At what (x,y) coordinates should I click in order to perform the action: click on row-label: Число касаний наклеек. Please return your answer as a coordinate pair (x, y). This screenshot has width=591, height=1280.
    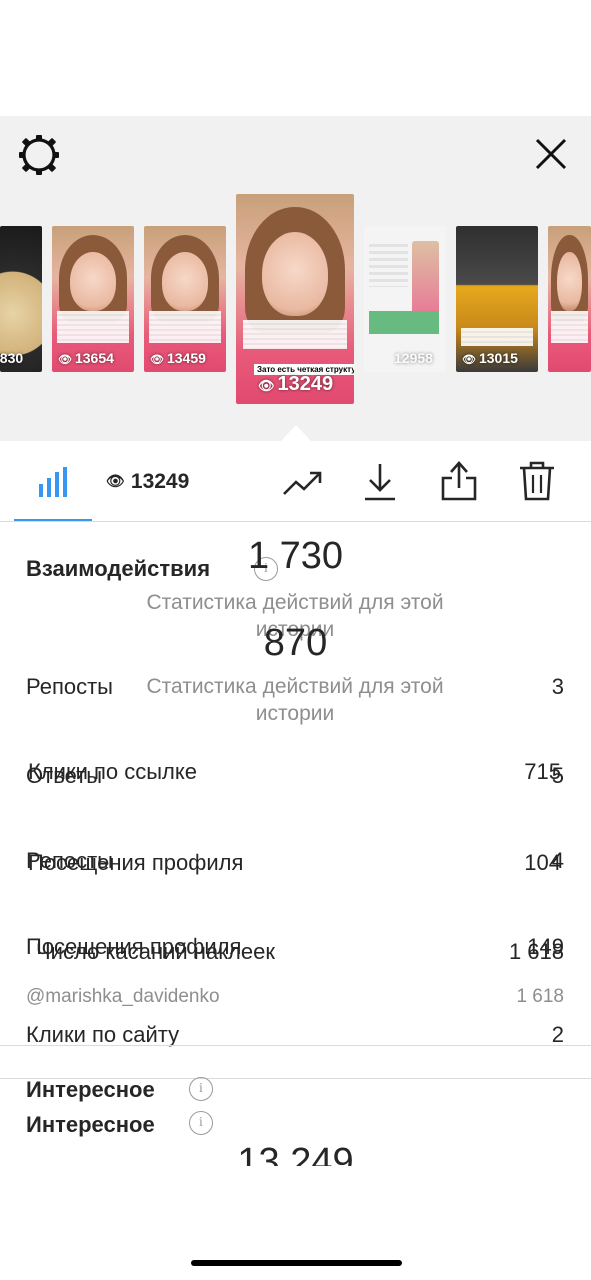
    Looking at the image, I should click on (155, 951).